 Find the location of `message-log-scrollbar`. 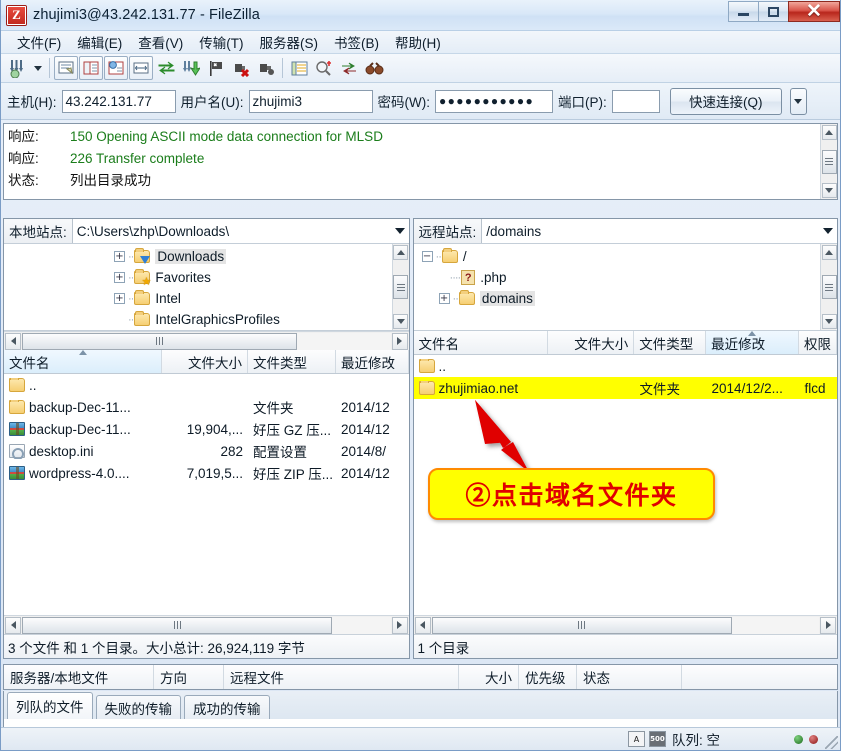

message-log-scrollbar is located at coordinates (828, 161).